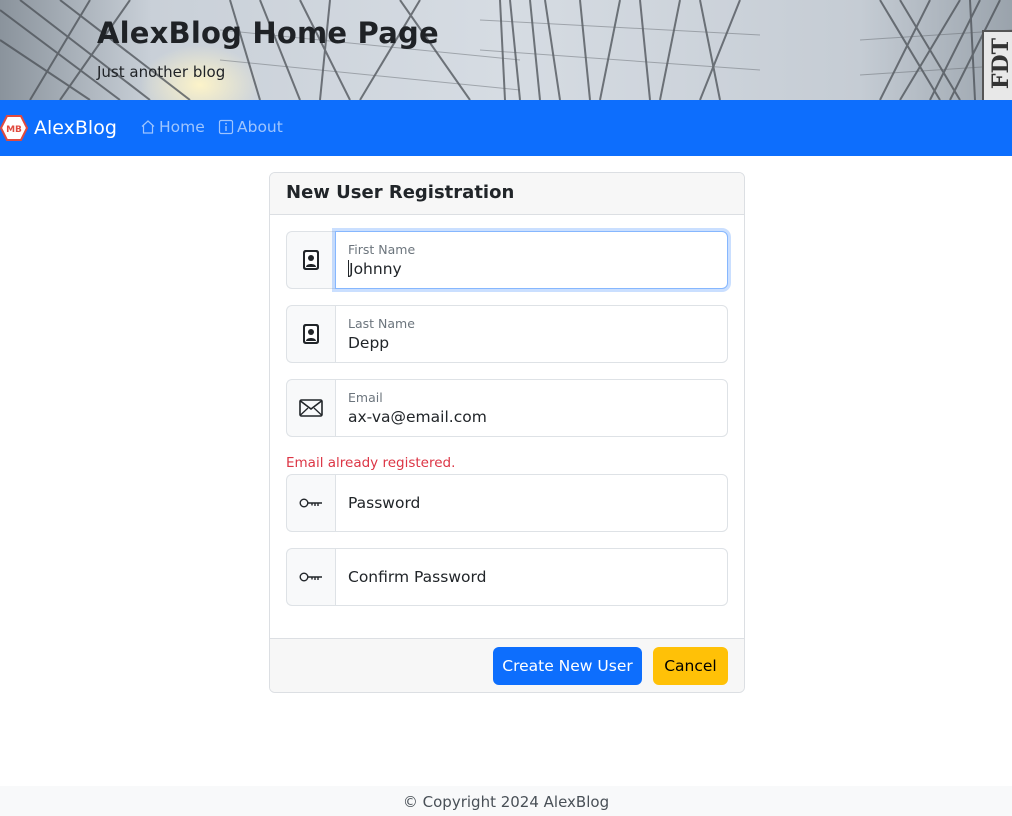 The width and height of the screenshot is (1012, 816). What do you see at coordinates (365, 397) in the screenshot?
I see `email-label: Email` at bounding box center [365, 397].